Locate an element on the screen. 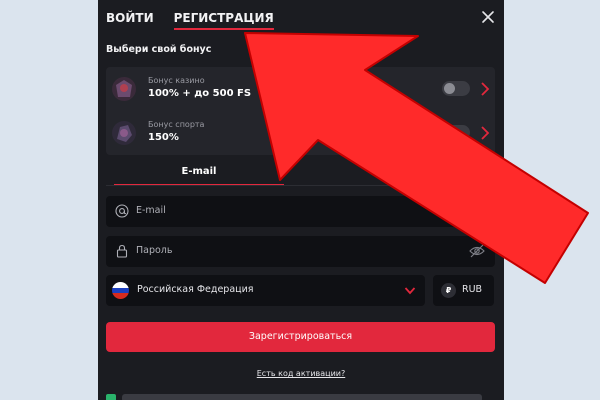 The height and width of the screenshot is (400, 600). password-placeholder: Пароль is located at coordinates (154, 250).